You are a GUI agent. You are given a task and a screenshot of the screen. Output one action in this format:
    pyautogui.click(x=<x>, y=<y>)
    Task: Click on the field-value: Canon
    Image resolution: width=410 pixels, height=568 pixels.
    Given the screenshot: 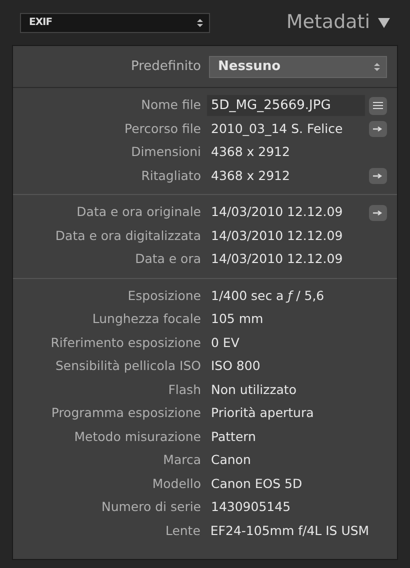 What is the action you would take?
    pyautogui.click(x=231, y=460)
    